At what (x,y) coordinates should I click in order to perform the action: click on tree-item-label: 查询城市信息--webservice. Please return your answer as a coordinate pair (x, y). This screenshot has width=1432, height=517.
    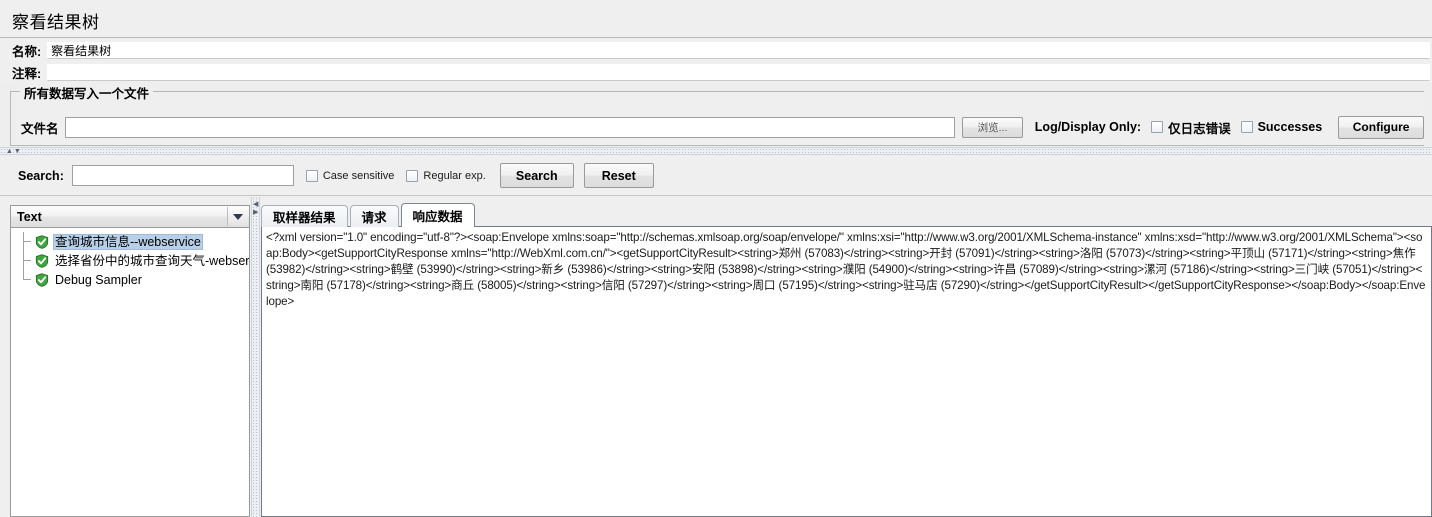
    Looking at the image, I should click on (128, 241).